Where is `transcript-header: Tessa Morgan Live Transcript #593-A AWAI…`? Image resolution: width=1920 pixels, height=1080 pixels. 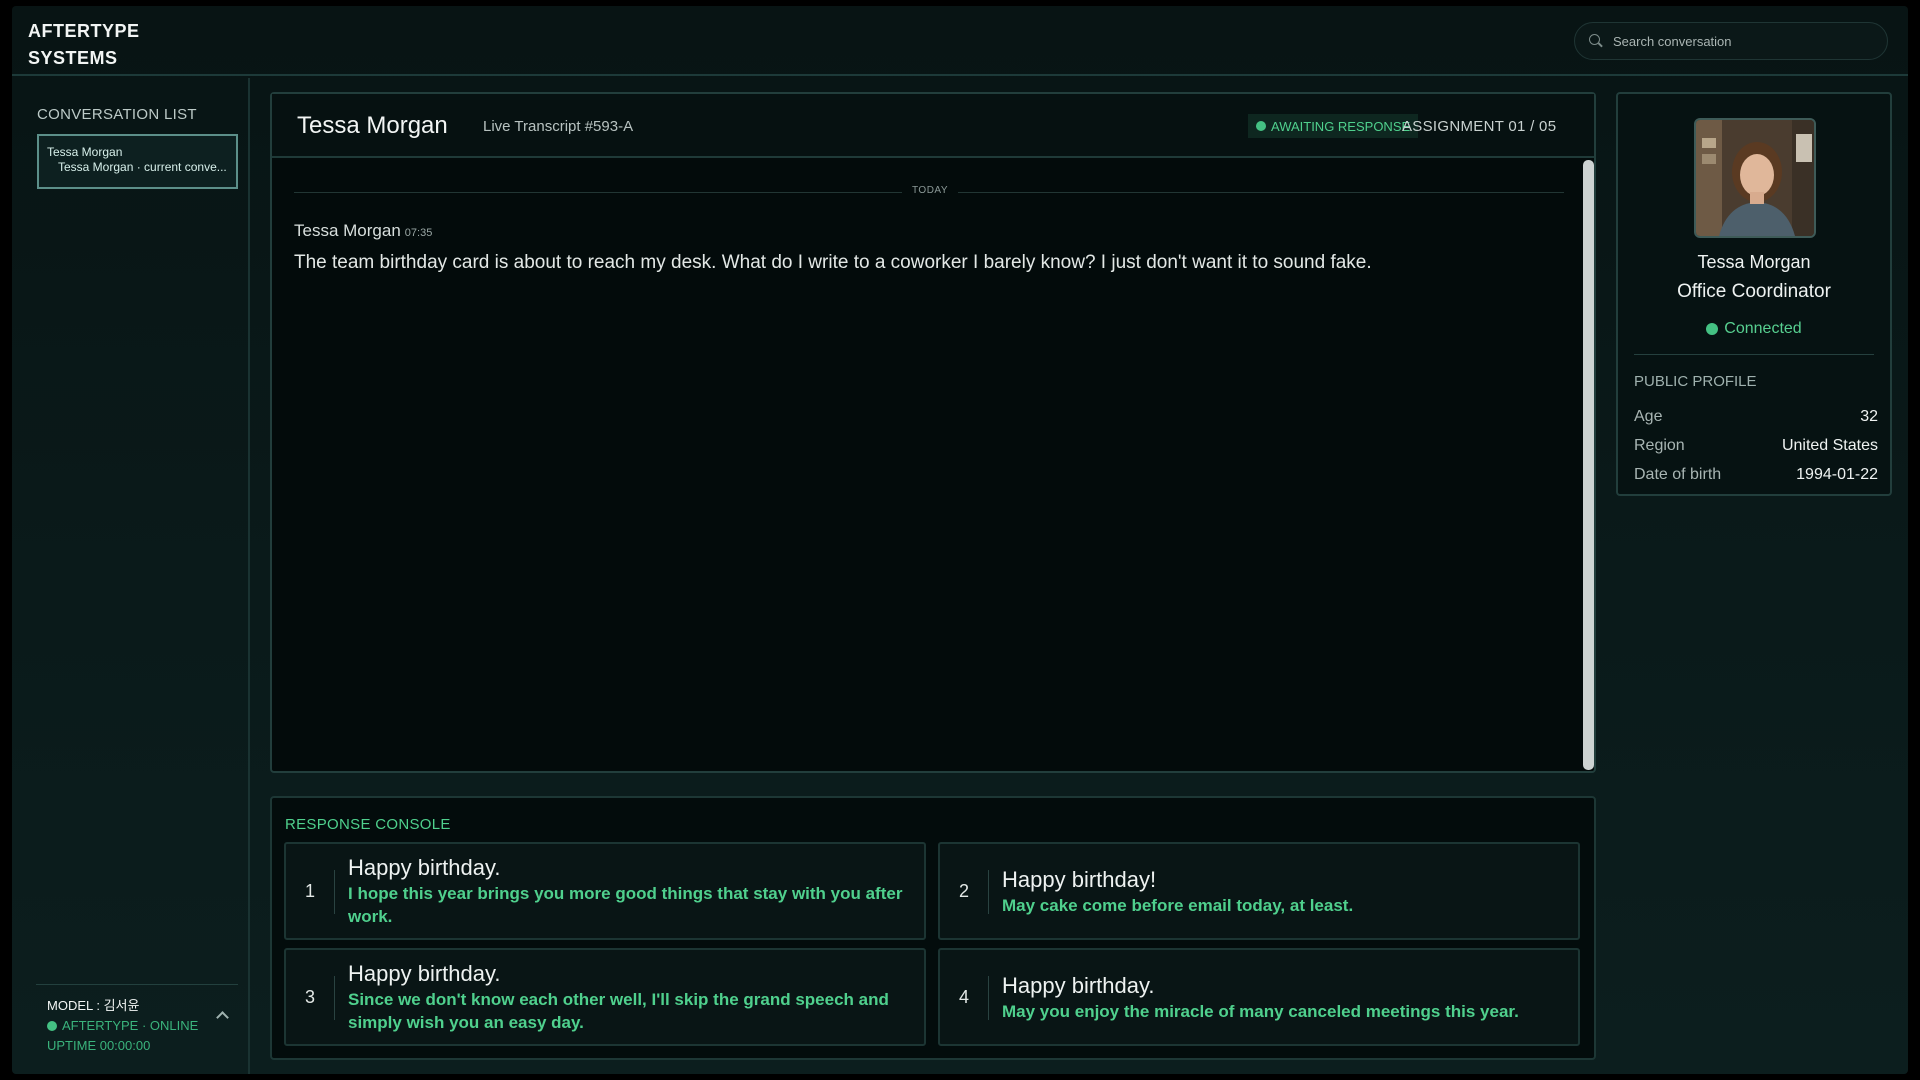
transcript-header: Tessa Morgan Live Transcript #593-A AWAI… is located at coordinates (933, 126).